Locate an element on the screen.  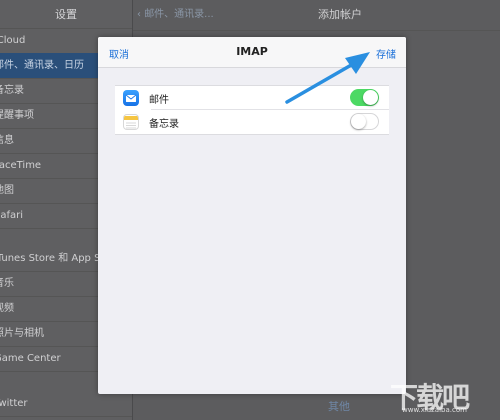
detail-title: 添加帐户 is located at coordinates (340, 14).